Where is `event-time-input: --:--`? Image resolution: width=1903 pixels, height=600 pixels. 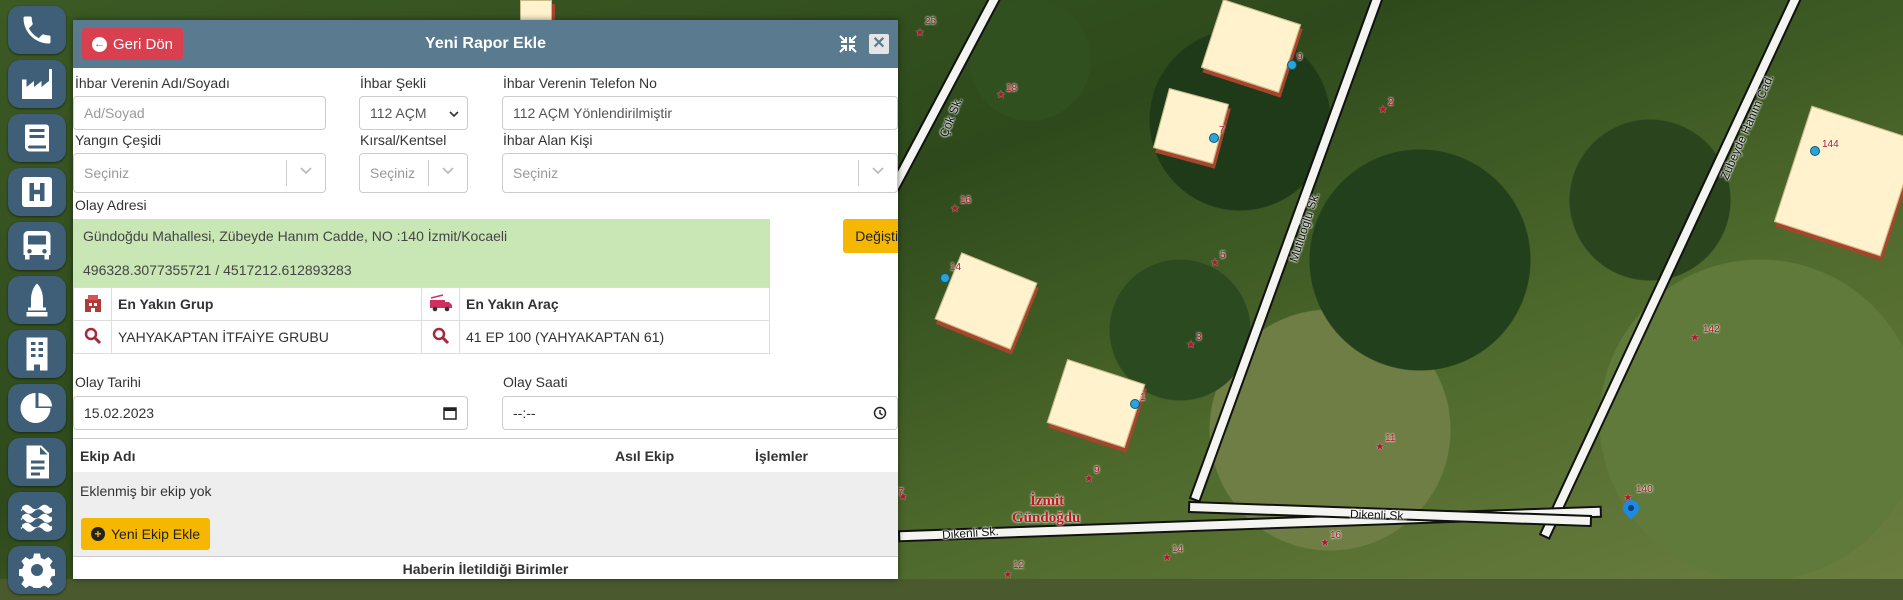
event-time-input: --:-- is located at coordinates (700, 413).